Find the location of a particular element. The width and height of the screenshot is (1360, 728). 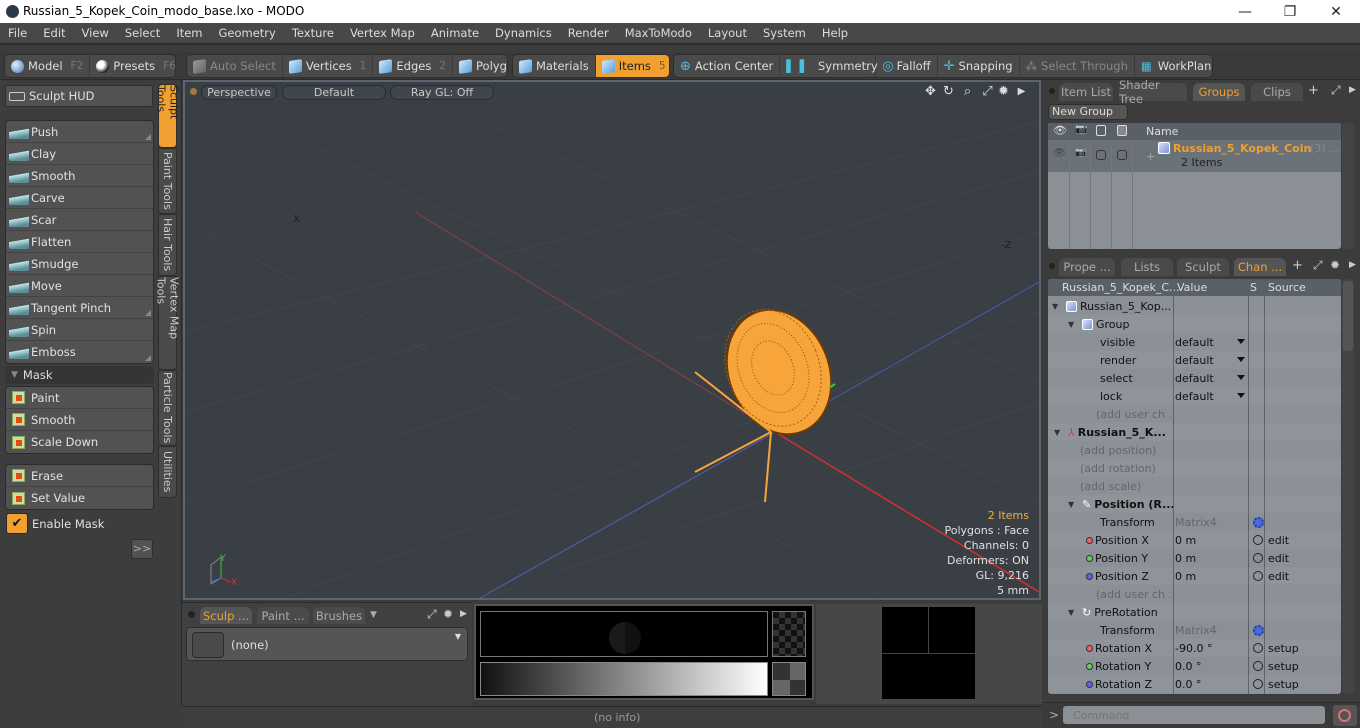

mask-smooth: Smooth is located at coordinates (79, 420).